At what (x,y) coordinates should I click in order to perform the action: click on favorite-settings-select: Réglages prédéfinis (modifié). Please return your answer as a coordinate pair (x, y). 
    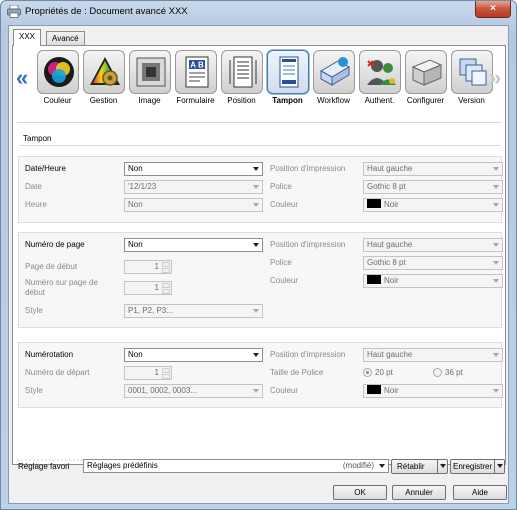
    Looking at the image, I should click on (236, 466).